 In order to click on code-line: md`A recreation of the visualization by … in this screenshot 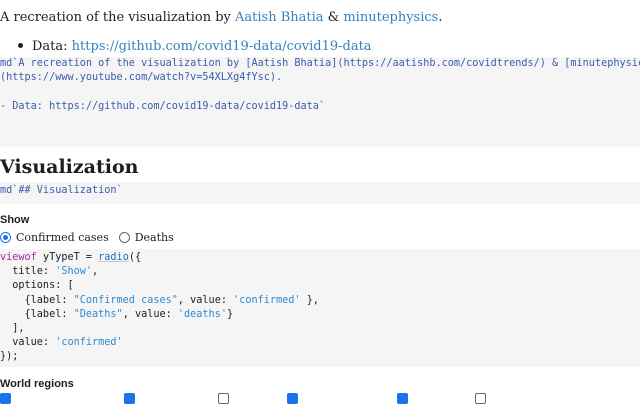, I will do `click(320, 63)`.